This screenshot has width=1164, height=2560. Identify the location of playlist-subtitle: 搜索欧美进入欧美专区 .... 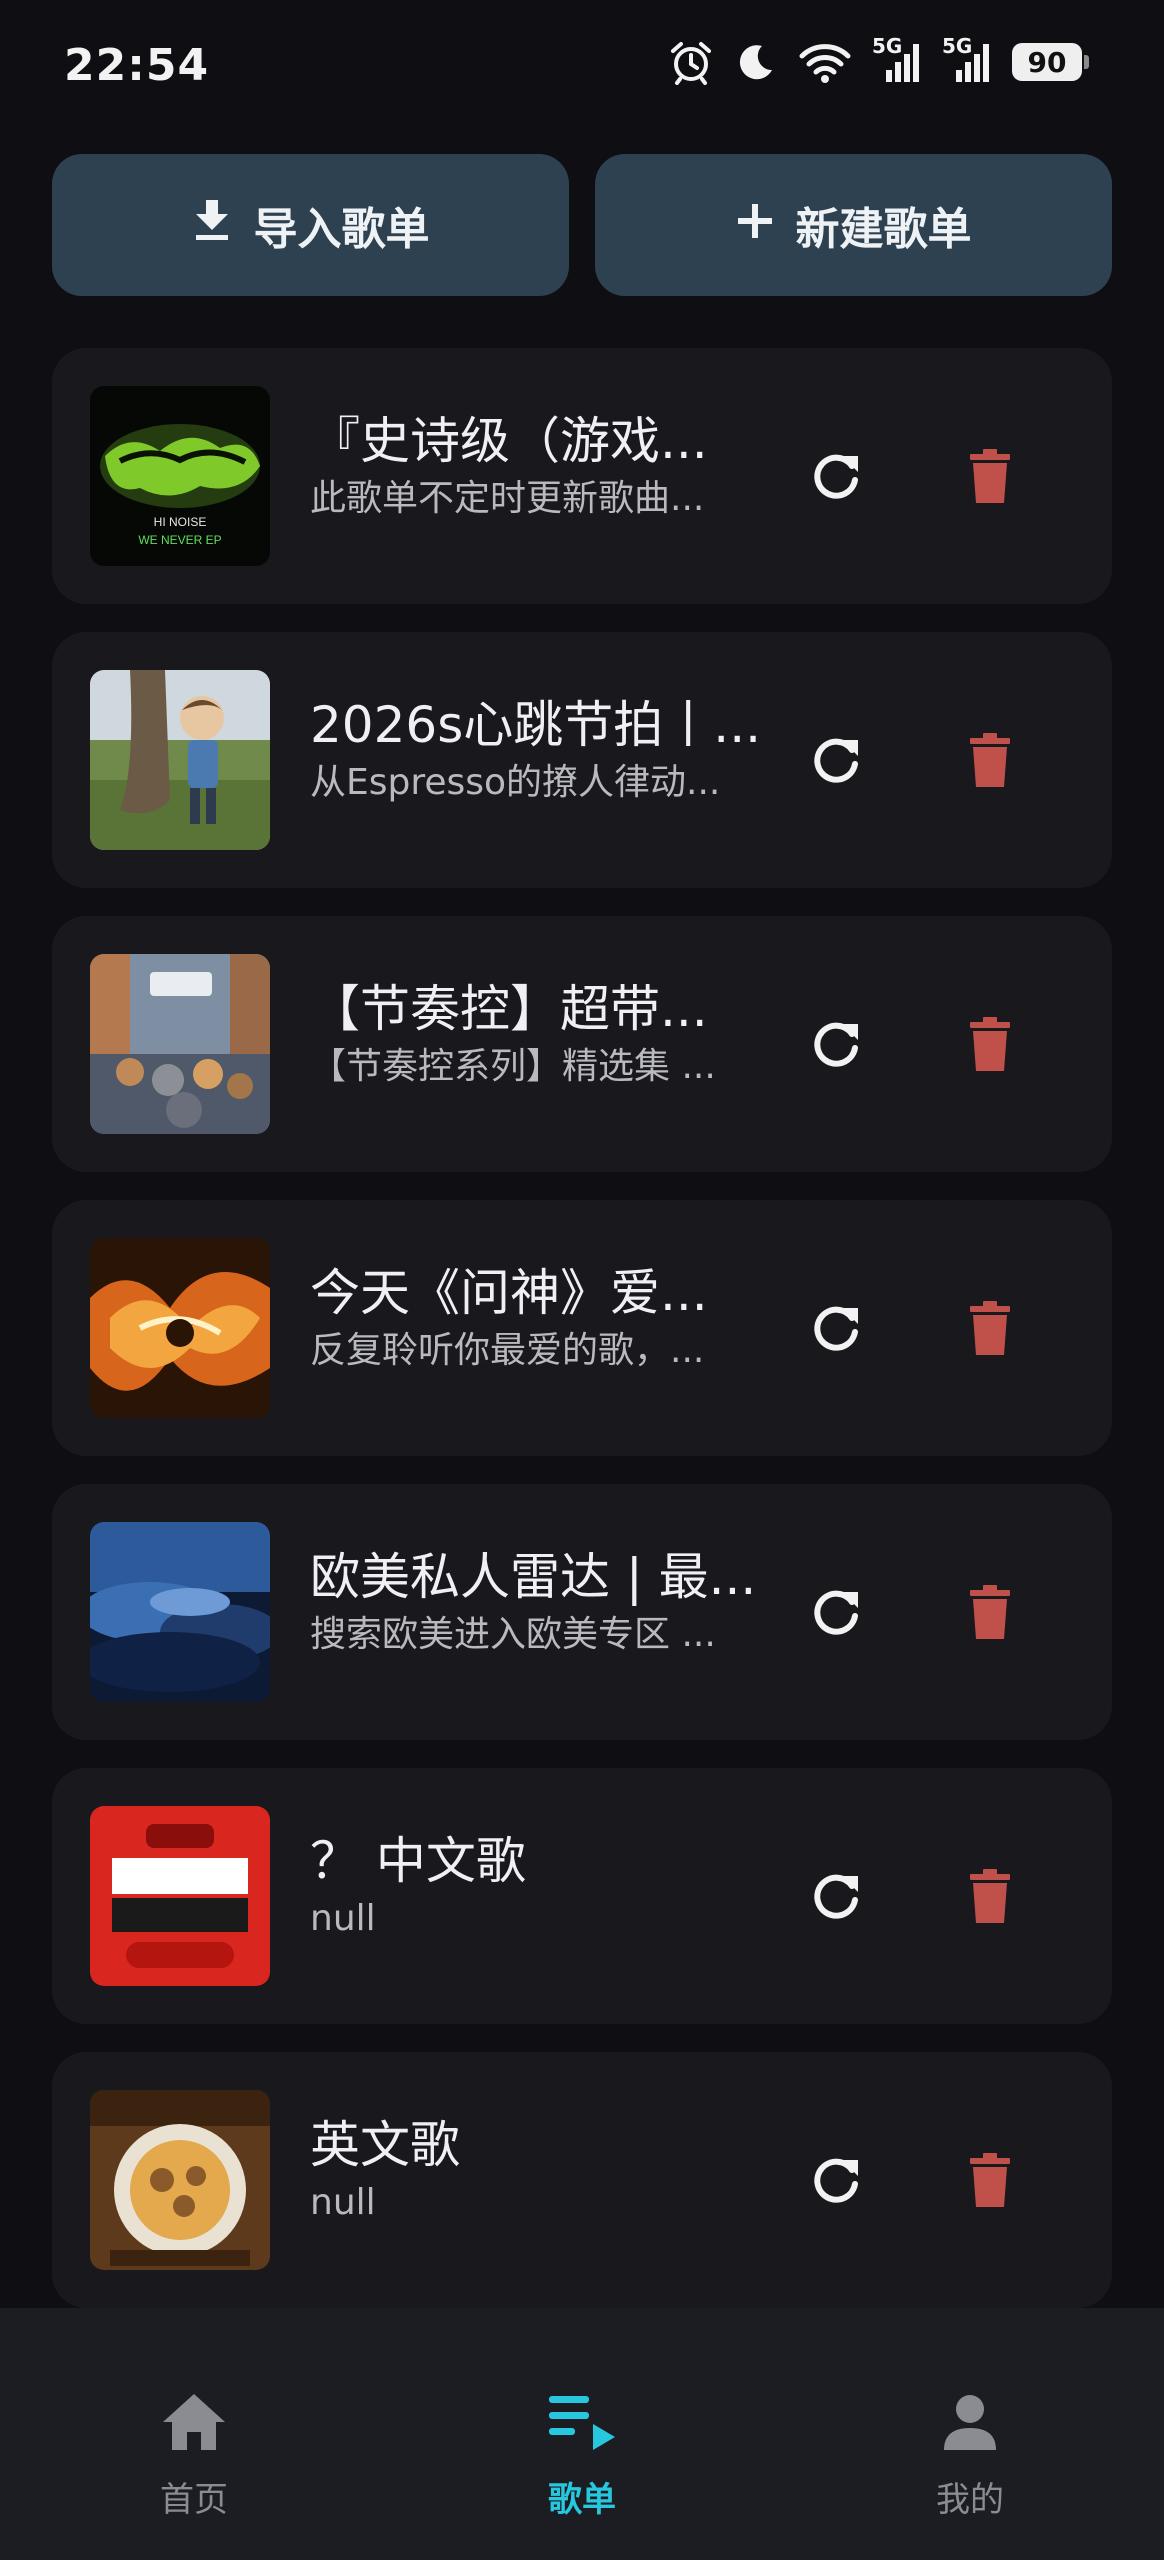
(513, 1634).